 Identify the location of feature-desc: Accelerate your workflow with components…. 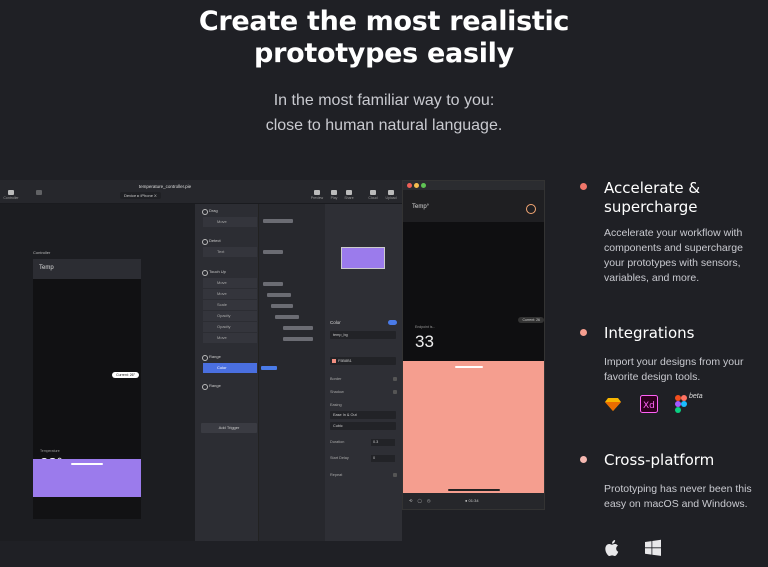
(673, 255).